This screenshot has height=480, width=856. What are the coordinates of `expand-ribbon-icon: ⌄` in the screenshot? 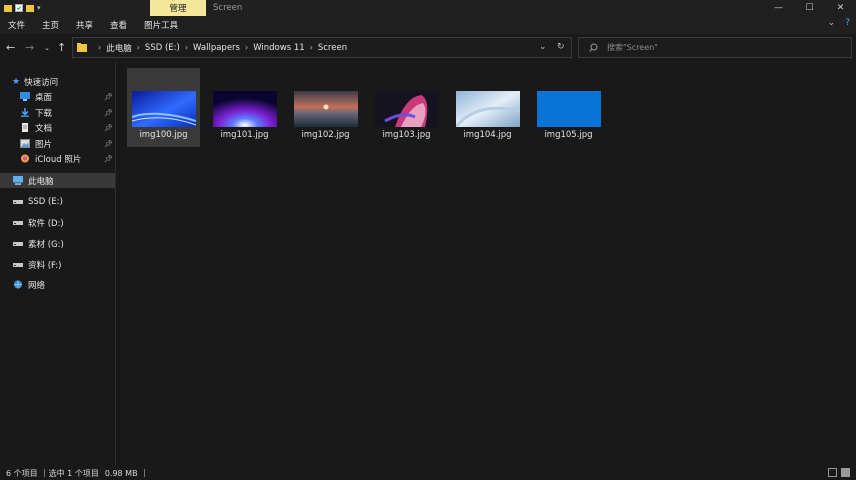 It's located at (832, 23).